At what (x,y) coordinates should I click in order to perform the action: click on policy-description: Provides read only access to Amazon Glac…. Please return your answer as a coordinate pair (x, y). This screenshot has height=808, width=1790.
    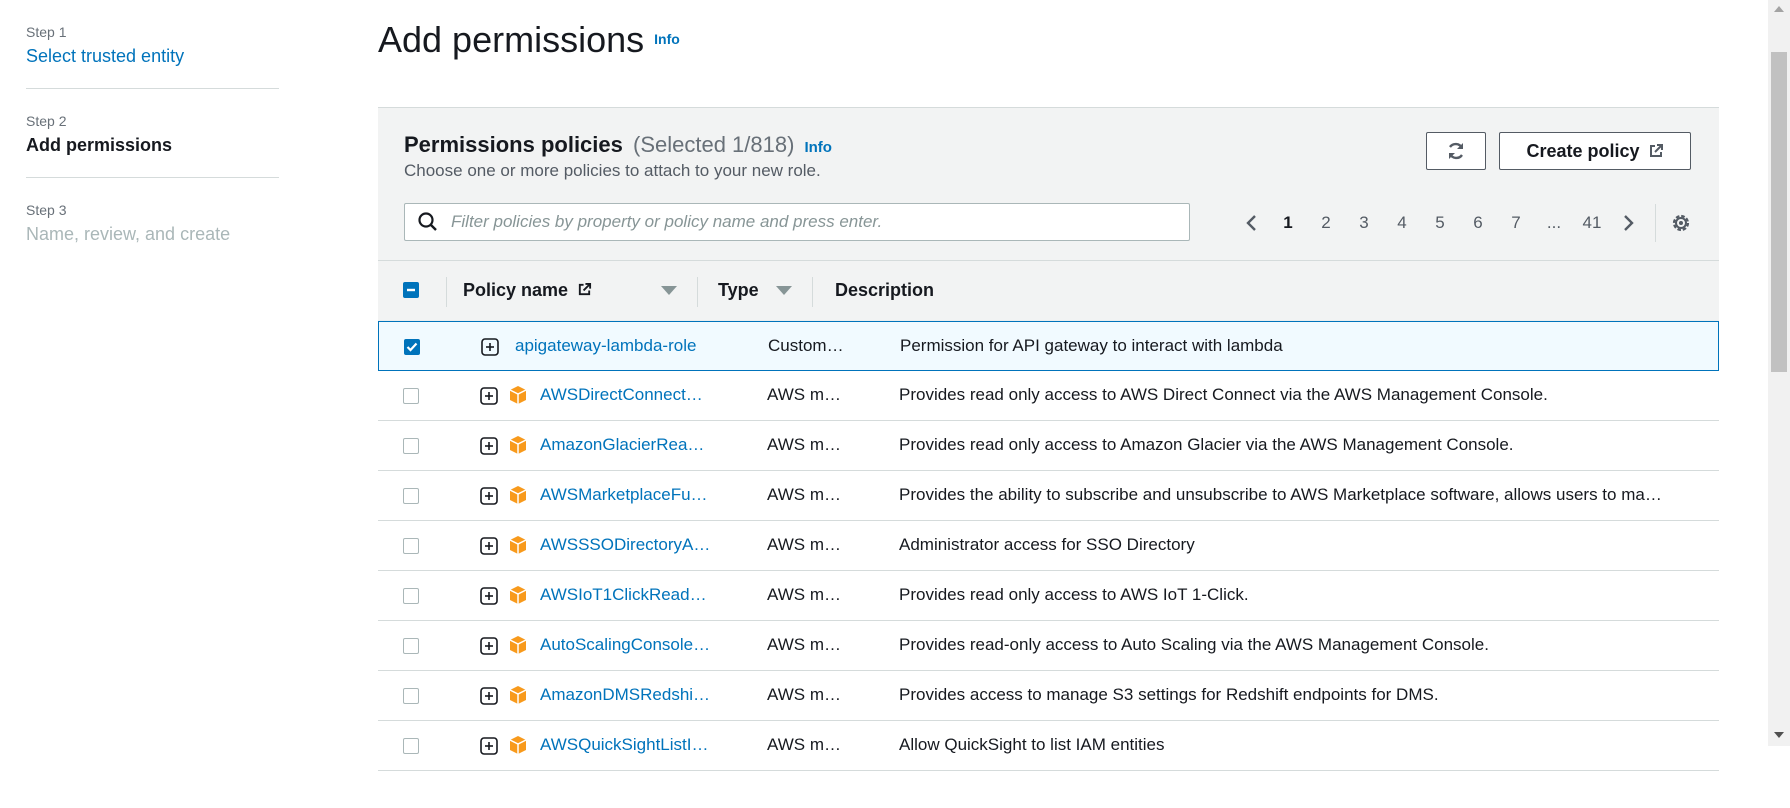
    Looking at the image, I should click on (1206, 444).